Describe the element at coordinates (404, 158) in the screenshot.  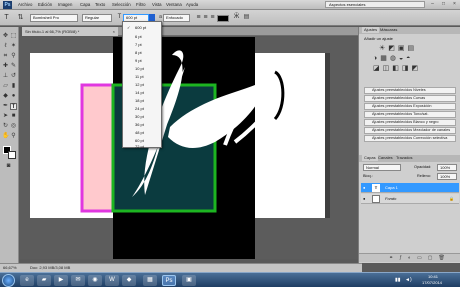
I see `tab-trazados: Trazados` at that location.